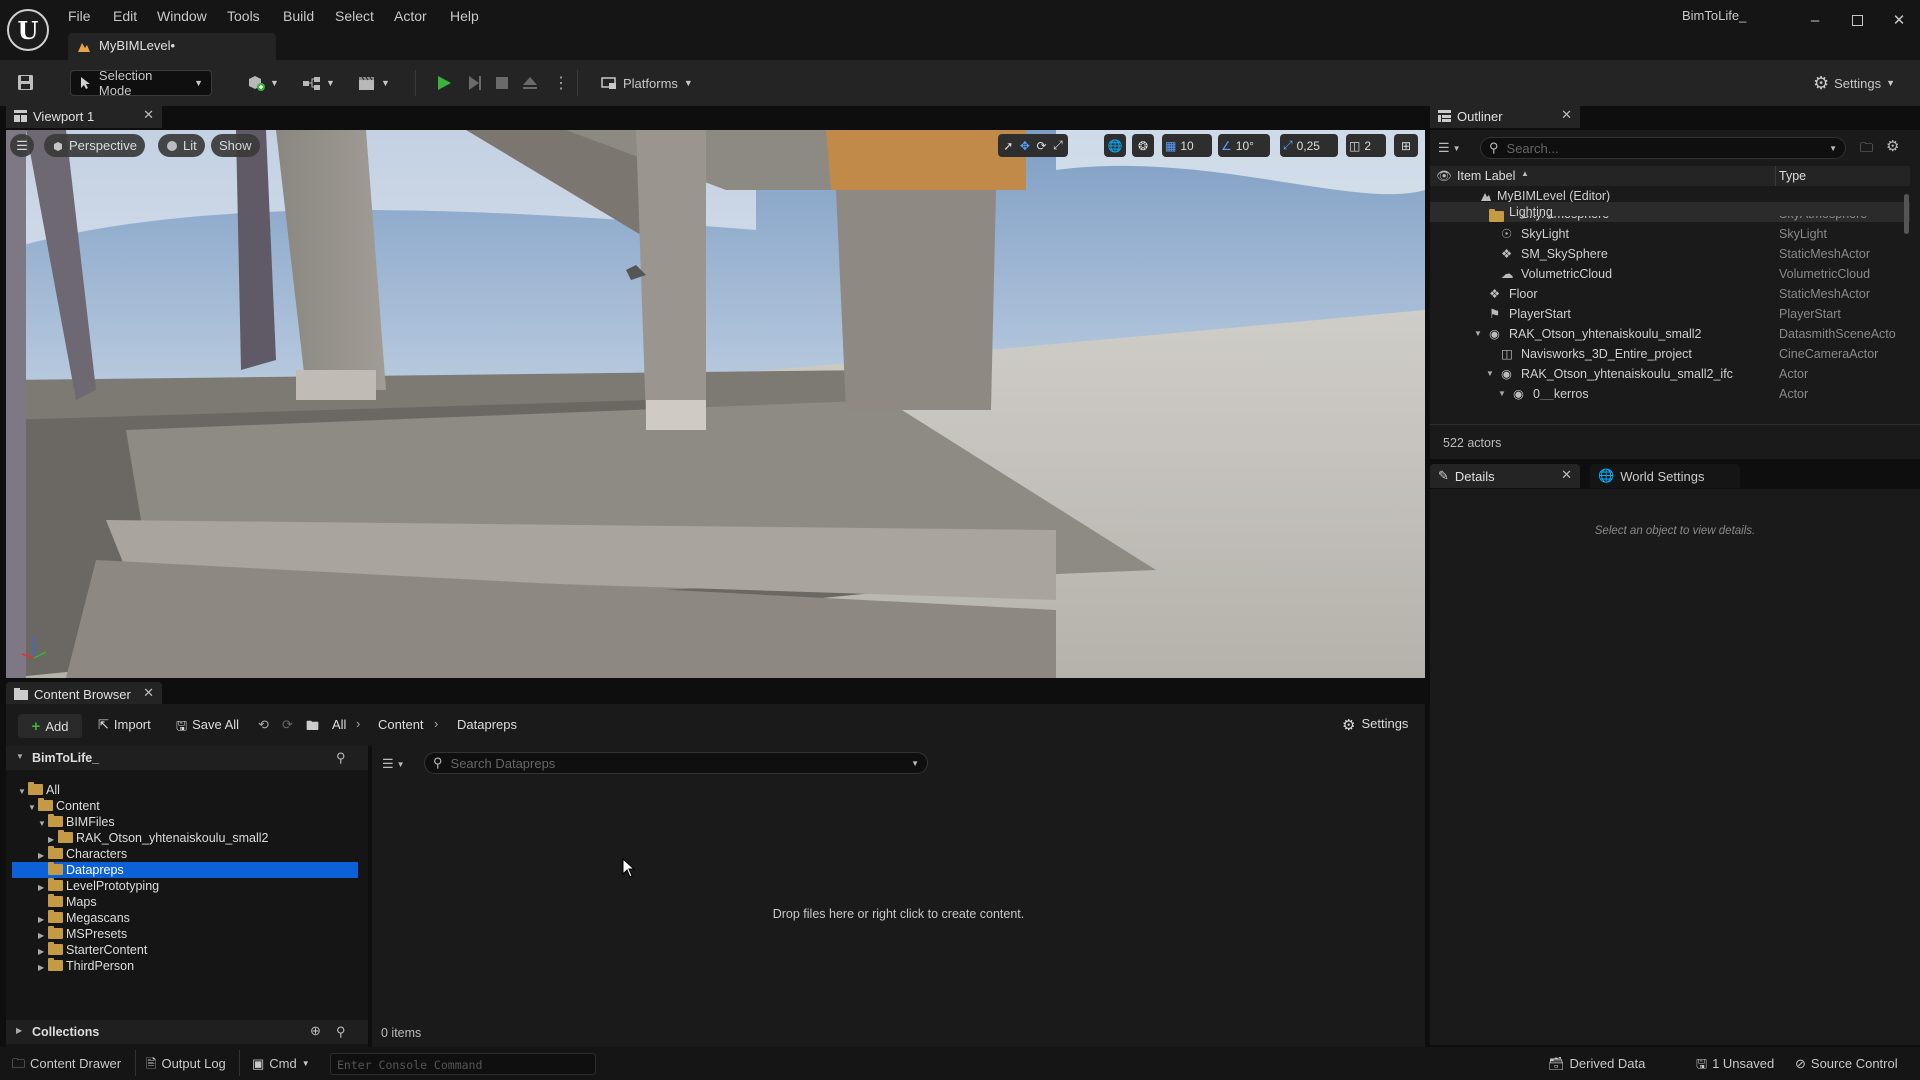 The image size is (1920, 1080). Describe the element at coordinates (1670, 392) in the screenshot. I see `outliner-row: ▼ ◉ 0__kerros Actor` at that location.